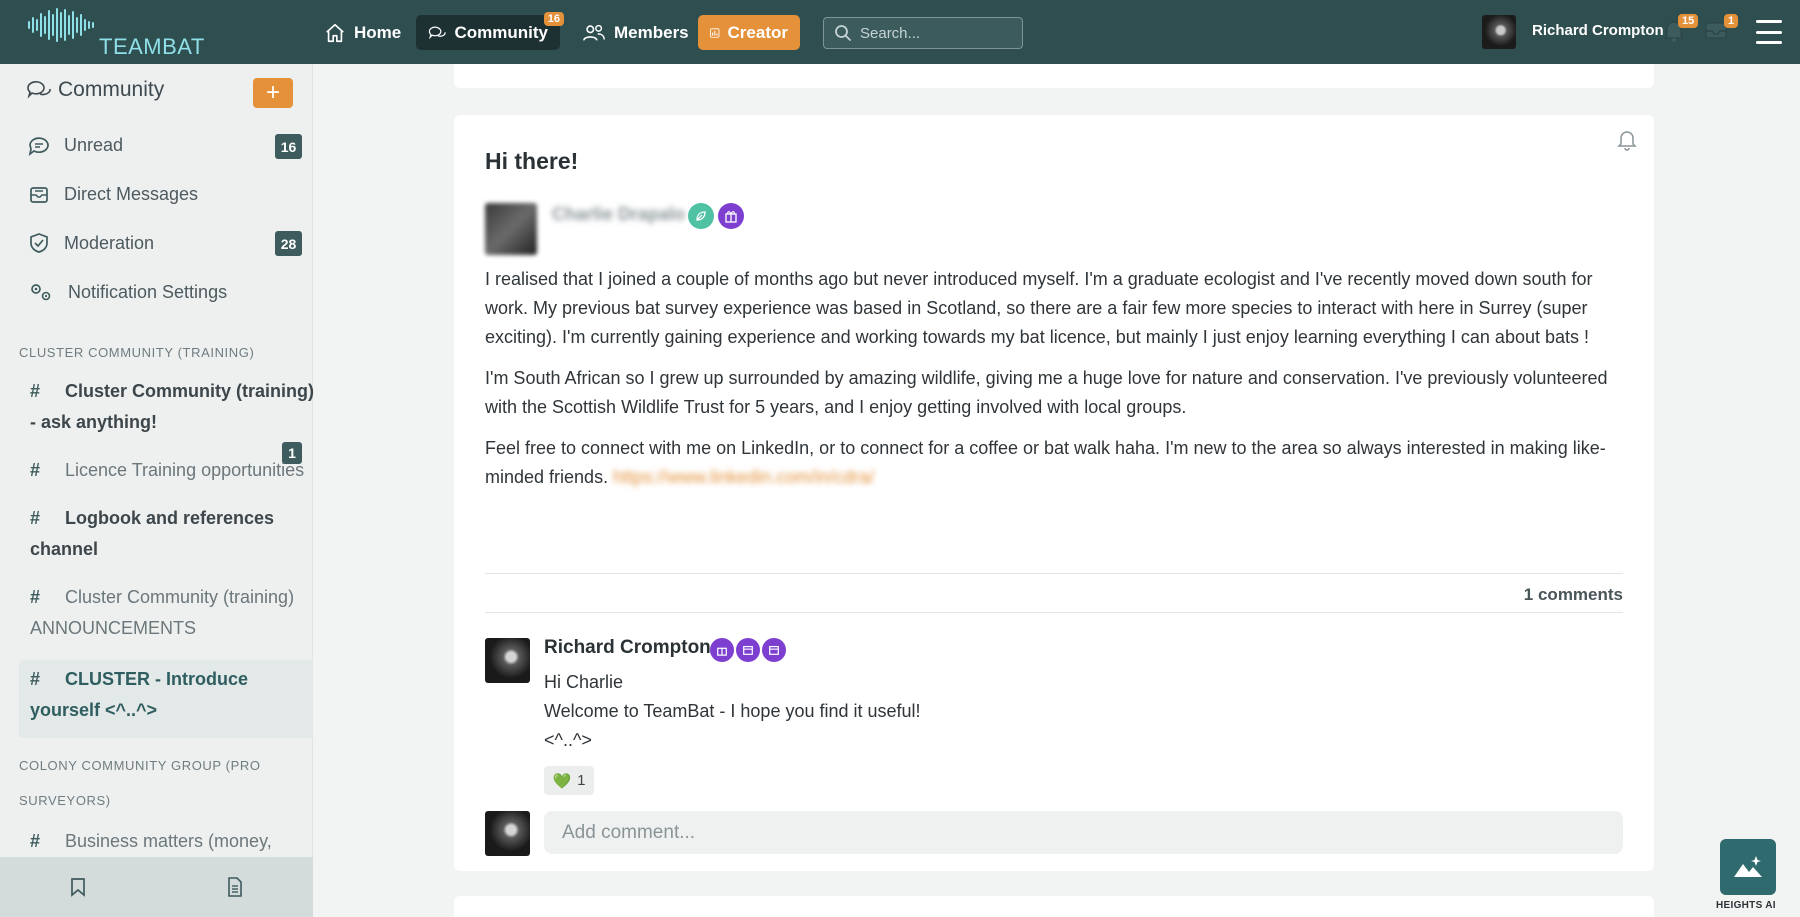  I want to click on heights-ai-button, so click(1748, 867).